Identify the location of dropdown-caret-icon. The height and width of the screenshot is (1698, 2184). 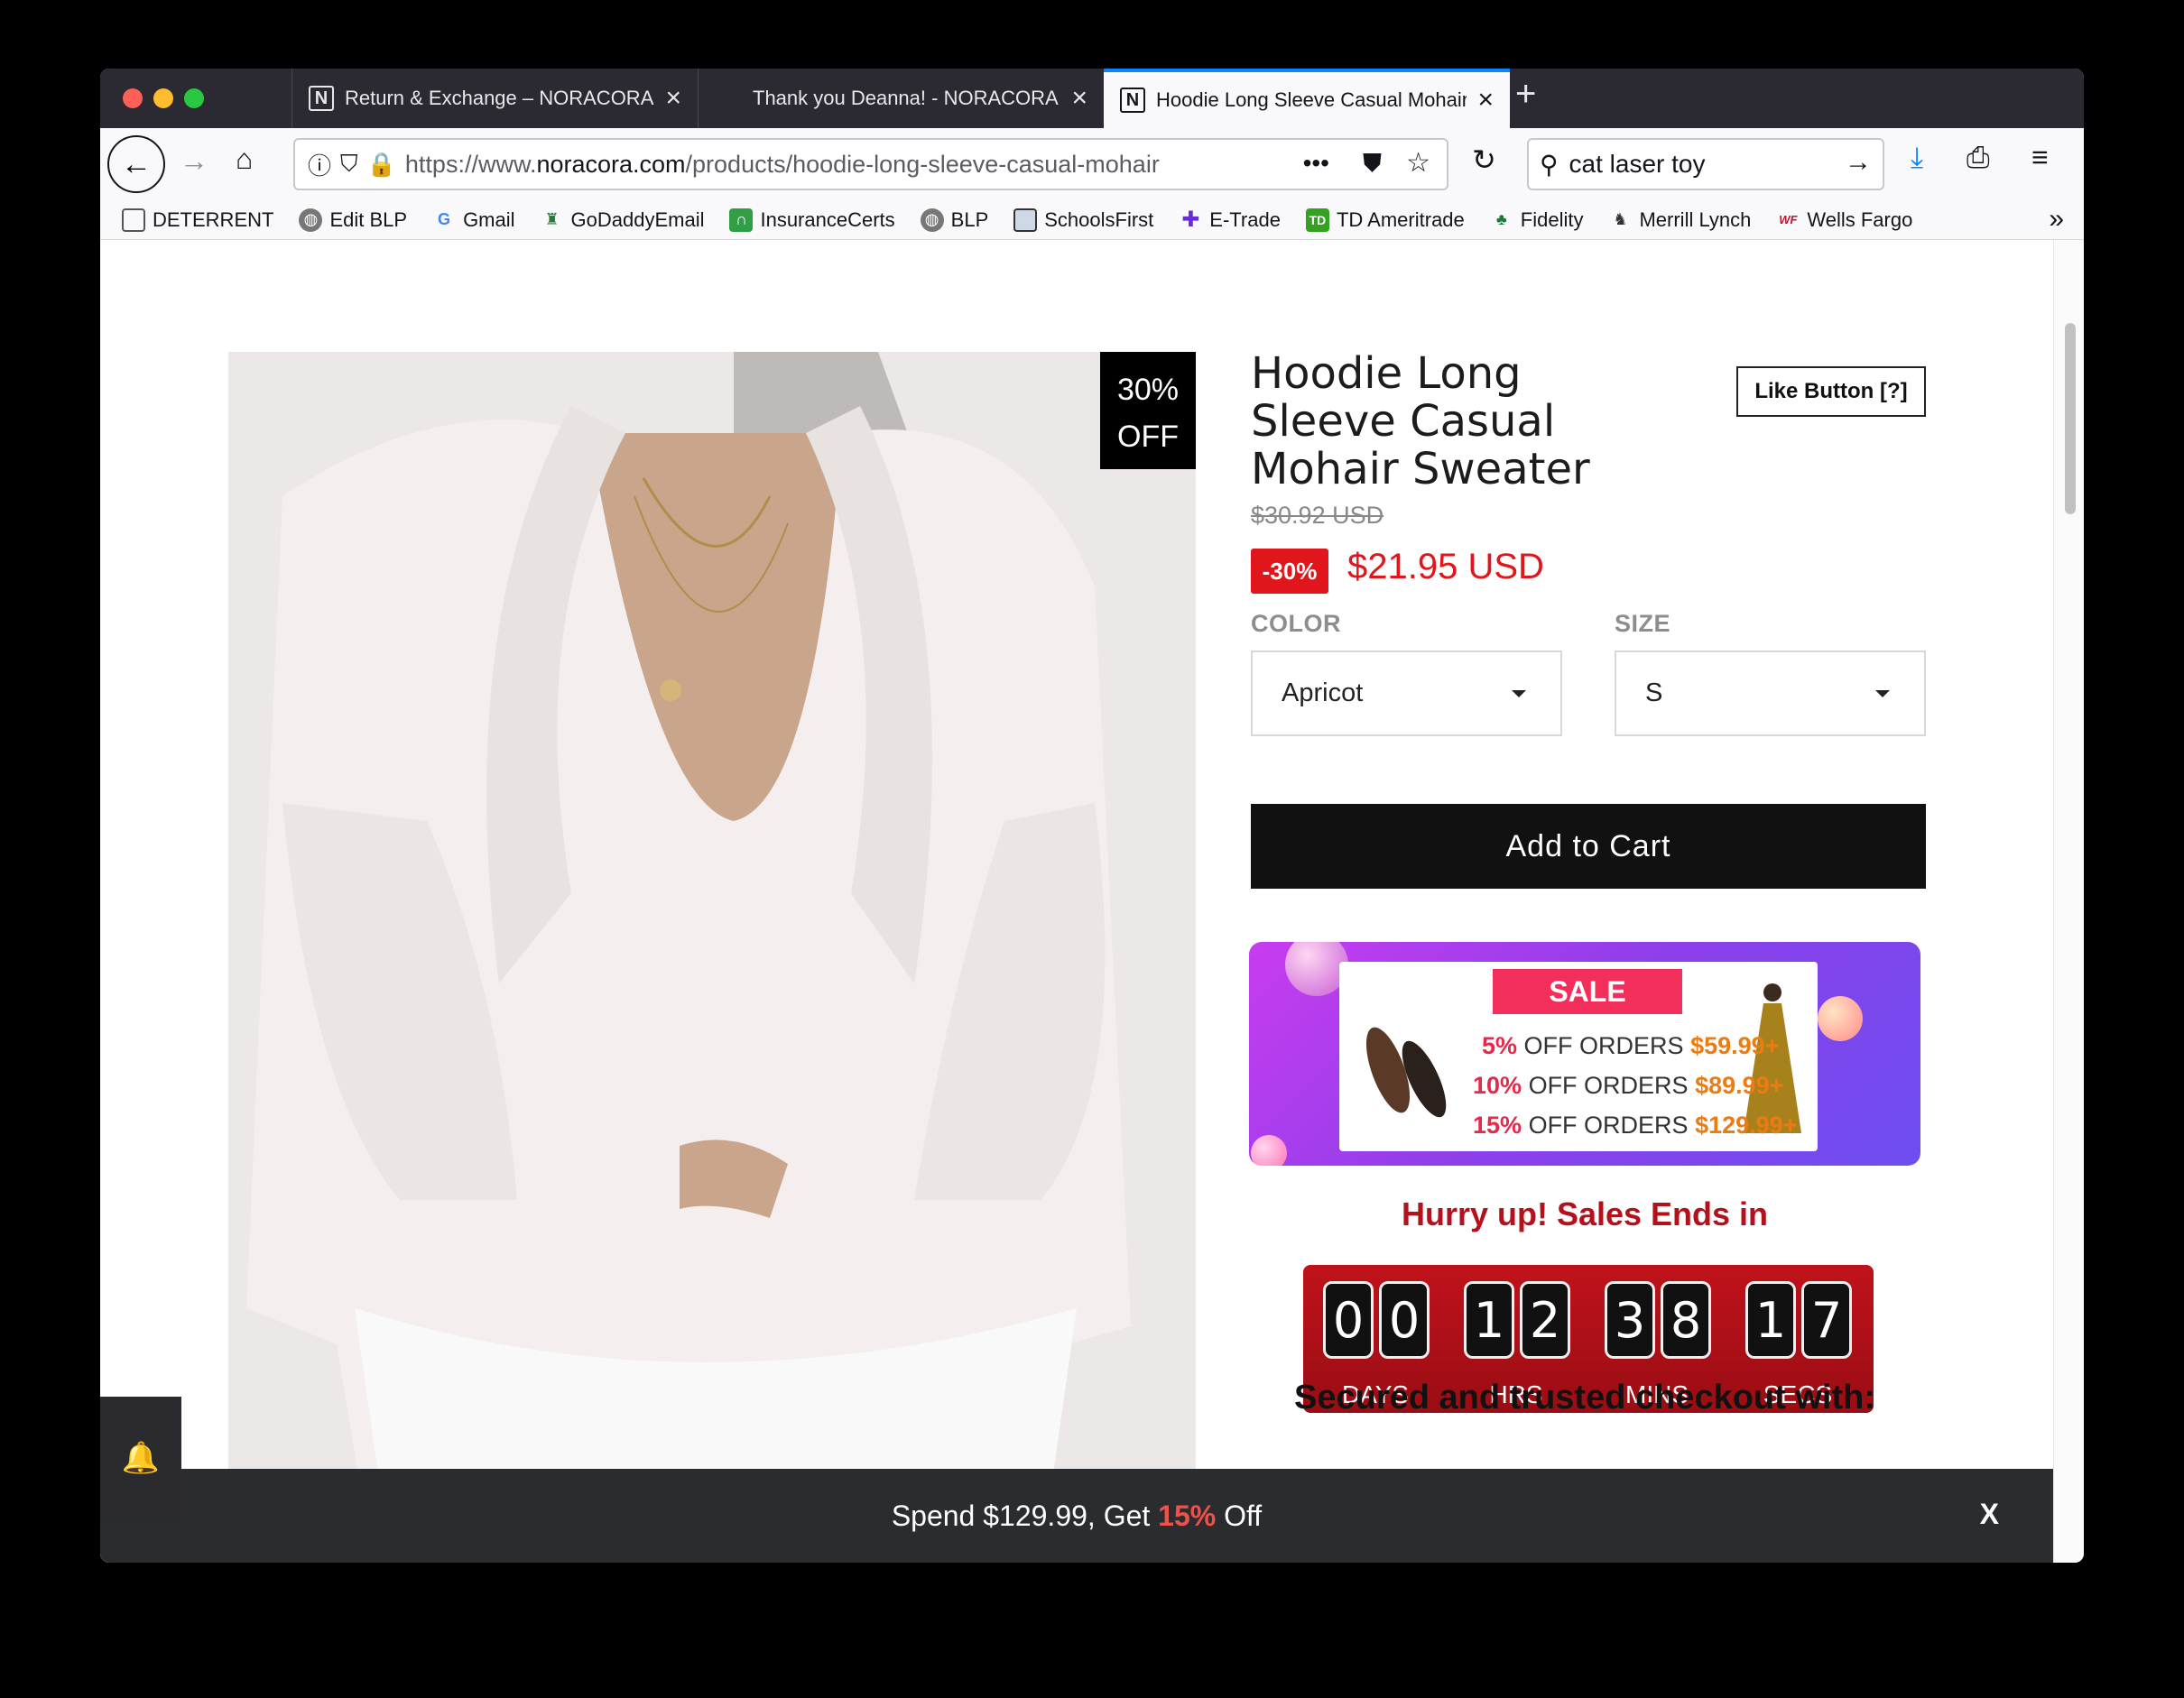
(1519, 694).